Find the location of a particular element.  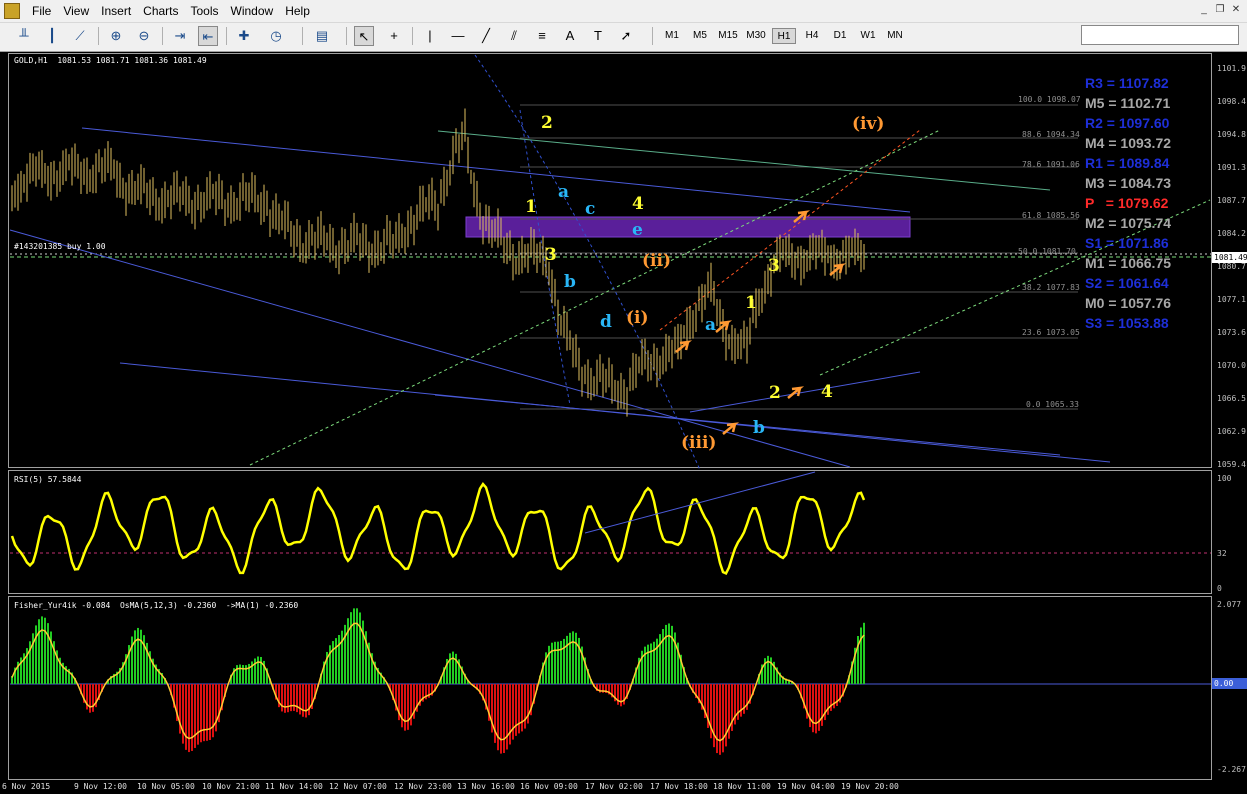

fib-level-786: 78.6 1091.06 is located at coordinates (1051, 164).